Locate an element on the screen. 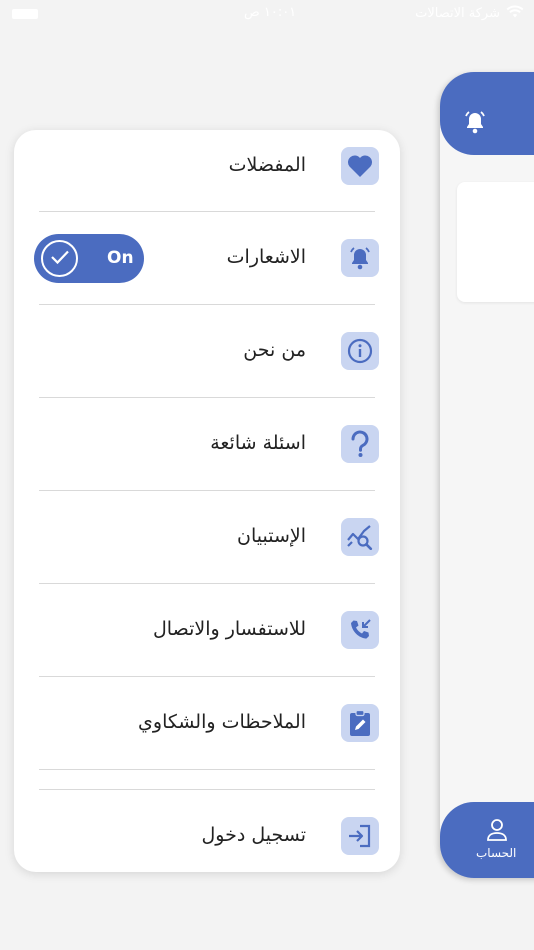  menu-item-label: للاستفسار والاتصال is located at coordinates (229, 629).